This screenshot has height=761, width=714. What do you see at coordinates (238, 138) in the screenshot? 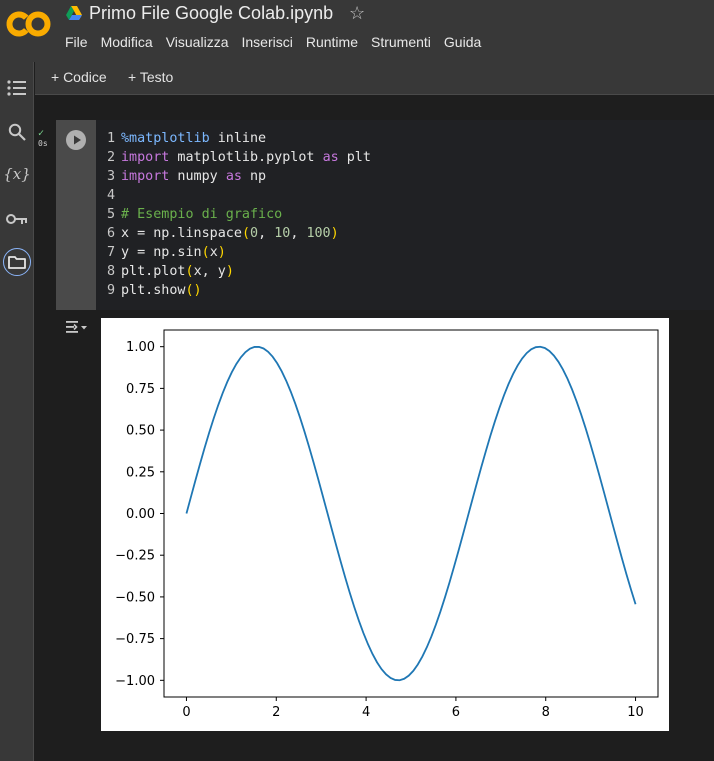
I see `code-token: inline` at bounding box center [238, 138].